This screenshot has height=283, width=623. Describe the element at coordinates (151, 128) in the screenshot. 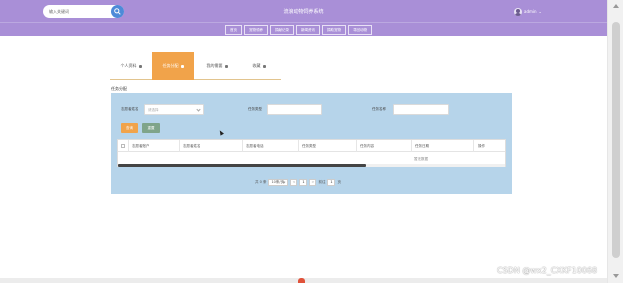

I see `reset-button: 重置` at that location.